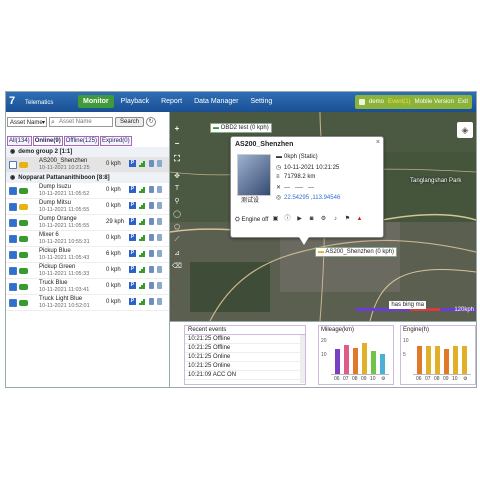 This screenshot has width=480, height=480. I want to click on close-icon: ×, so click(378, 142).